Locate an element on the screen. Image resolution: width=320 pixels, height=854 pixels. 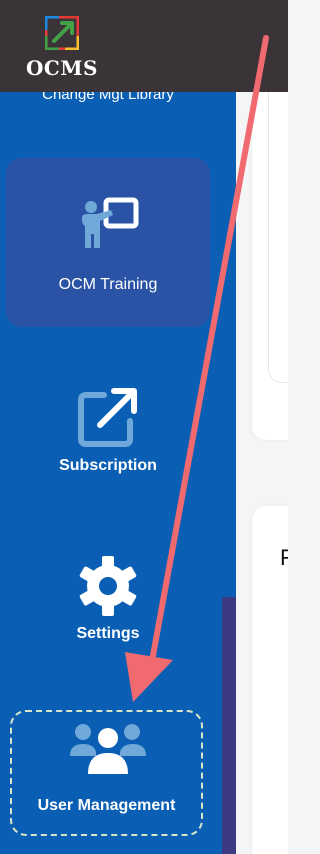
sidebar-item-settings: Settings is located at coordinates (108, 605).